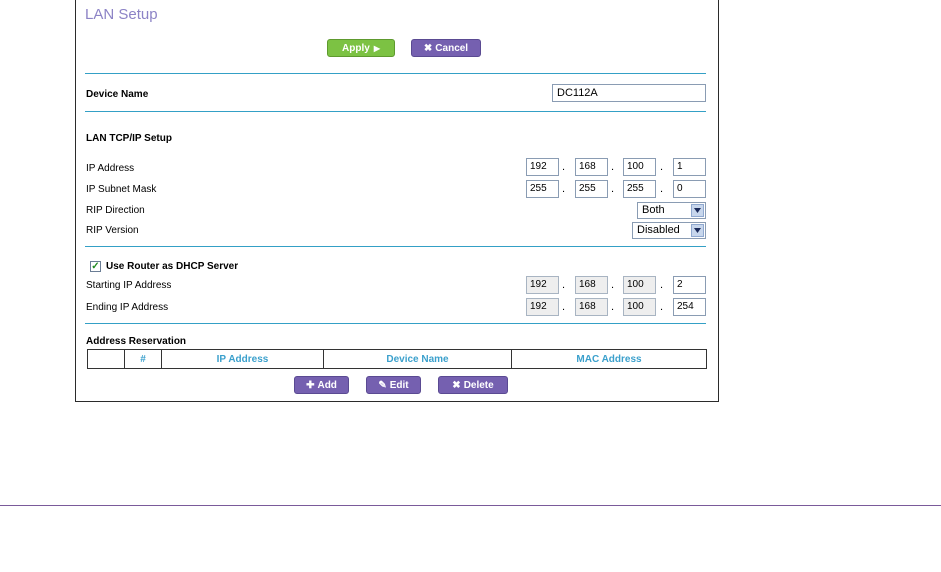 The height and width of the screenshot is (572, 941). Describe the element at coordinates (639, 189) in the screenshot. I see `mask-octet-3: 255` at that location.